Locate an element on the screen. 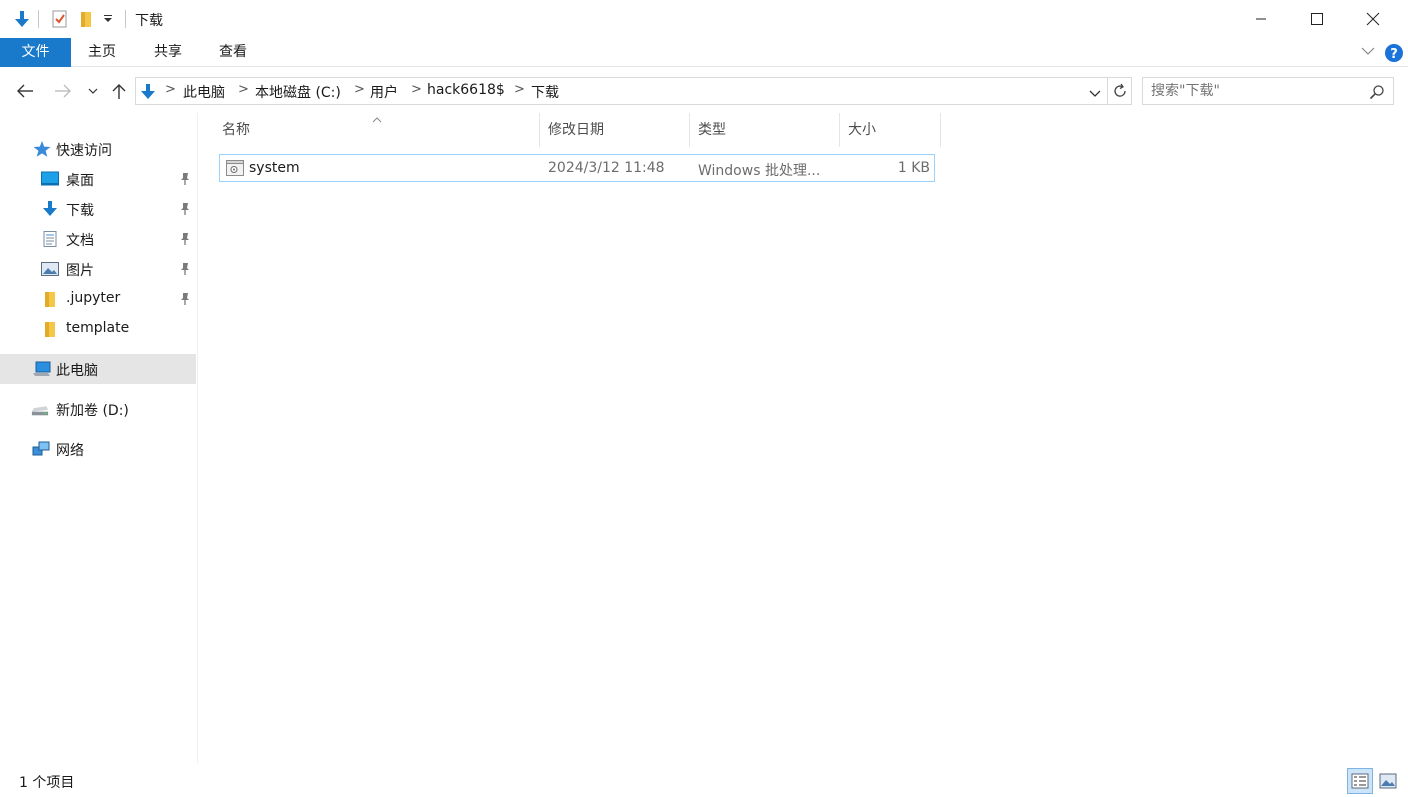 This screenshot has width=1408, height=797. forward-arrow-icon is located at coordinates (63, 91).